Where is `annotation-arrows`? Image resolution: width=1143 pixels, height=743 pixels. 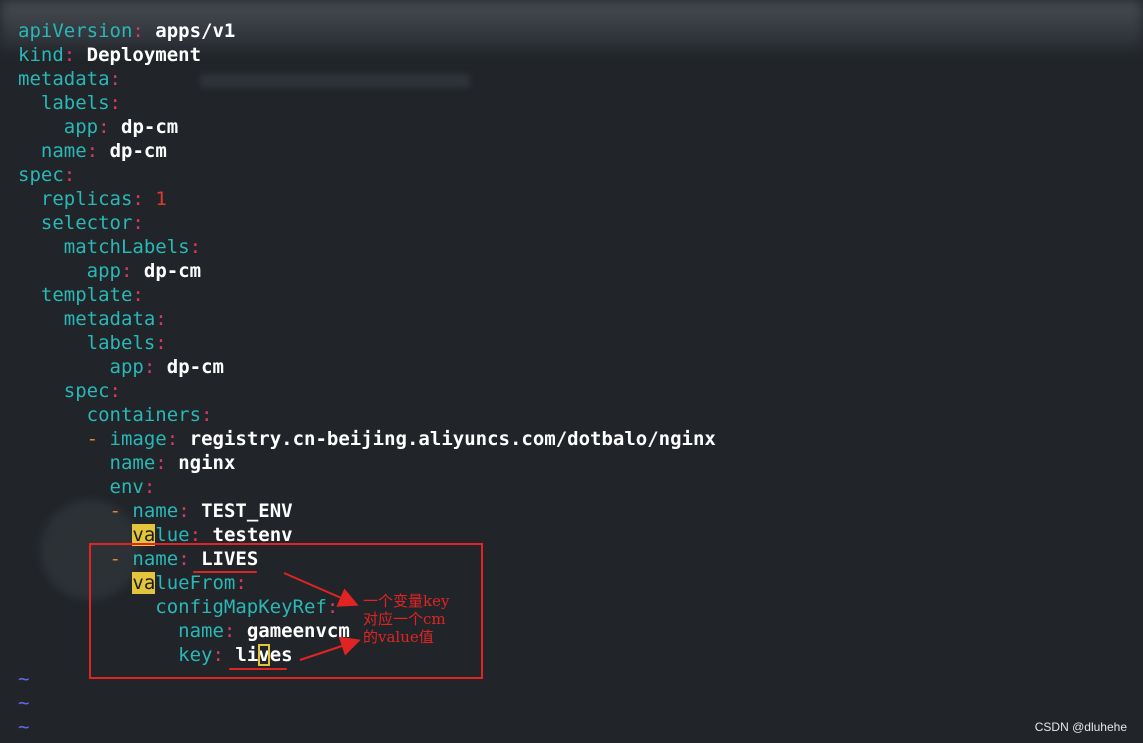
annotation-arrows is located at coordinates (322, 616).